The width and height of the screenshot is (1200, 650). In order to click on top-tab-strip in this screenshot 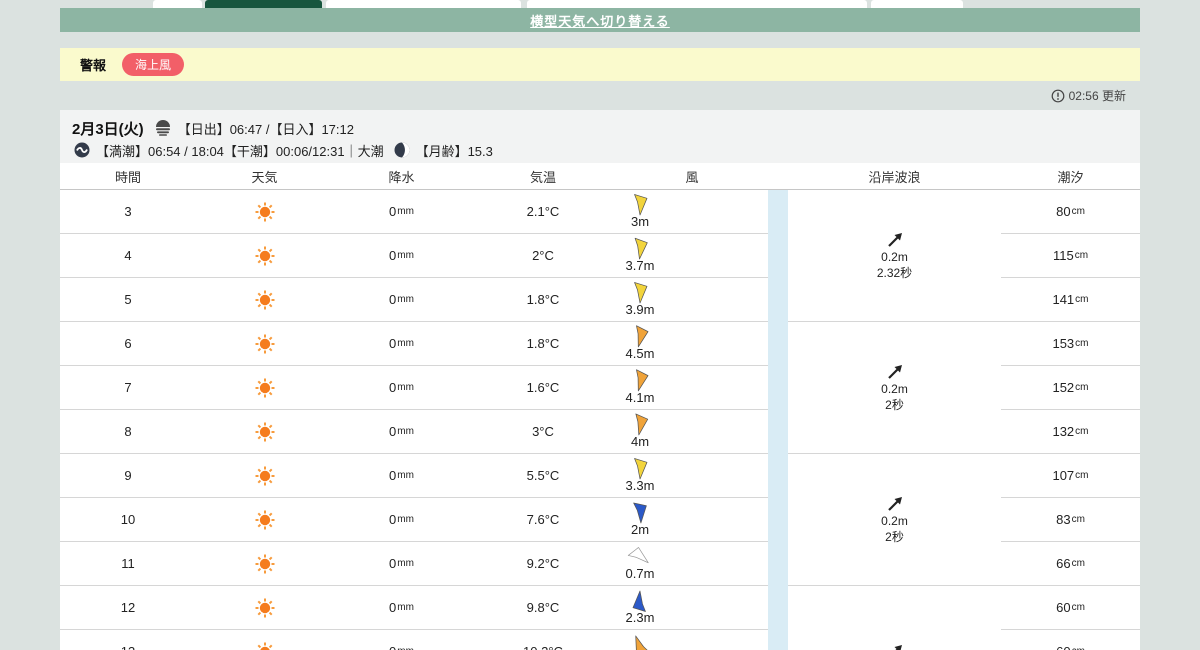, I will do `click(600, 4)`.